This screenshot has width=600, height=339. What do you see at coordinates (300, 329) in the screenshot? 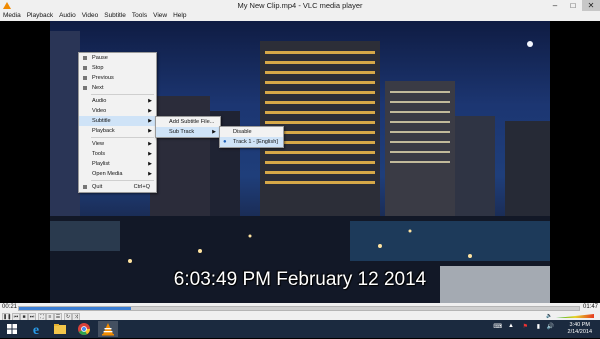
I see `taskbar: e ⌨ ▲ ⚑ ▮ 🔊 3:40 PM 2/14/2014` at bounding box center [300, 329].